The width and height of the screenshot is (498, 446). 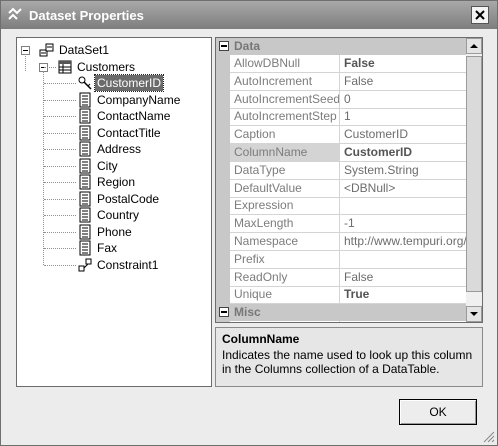 I want to click on scroll-up-button, so click(x=474, y=46).